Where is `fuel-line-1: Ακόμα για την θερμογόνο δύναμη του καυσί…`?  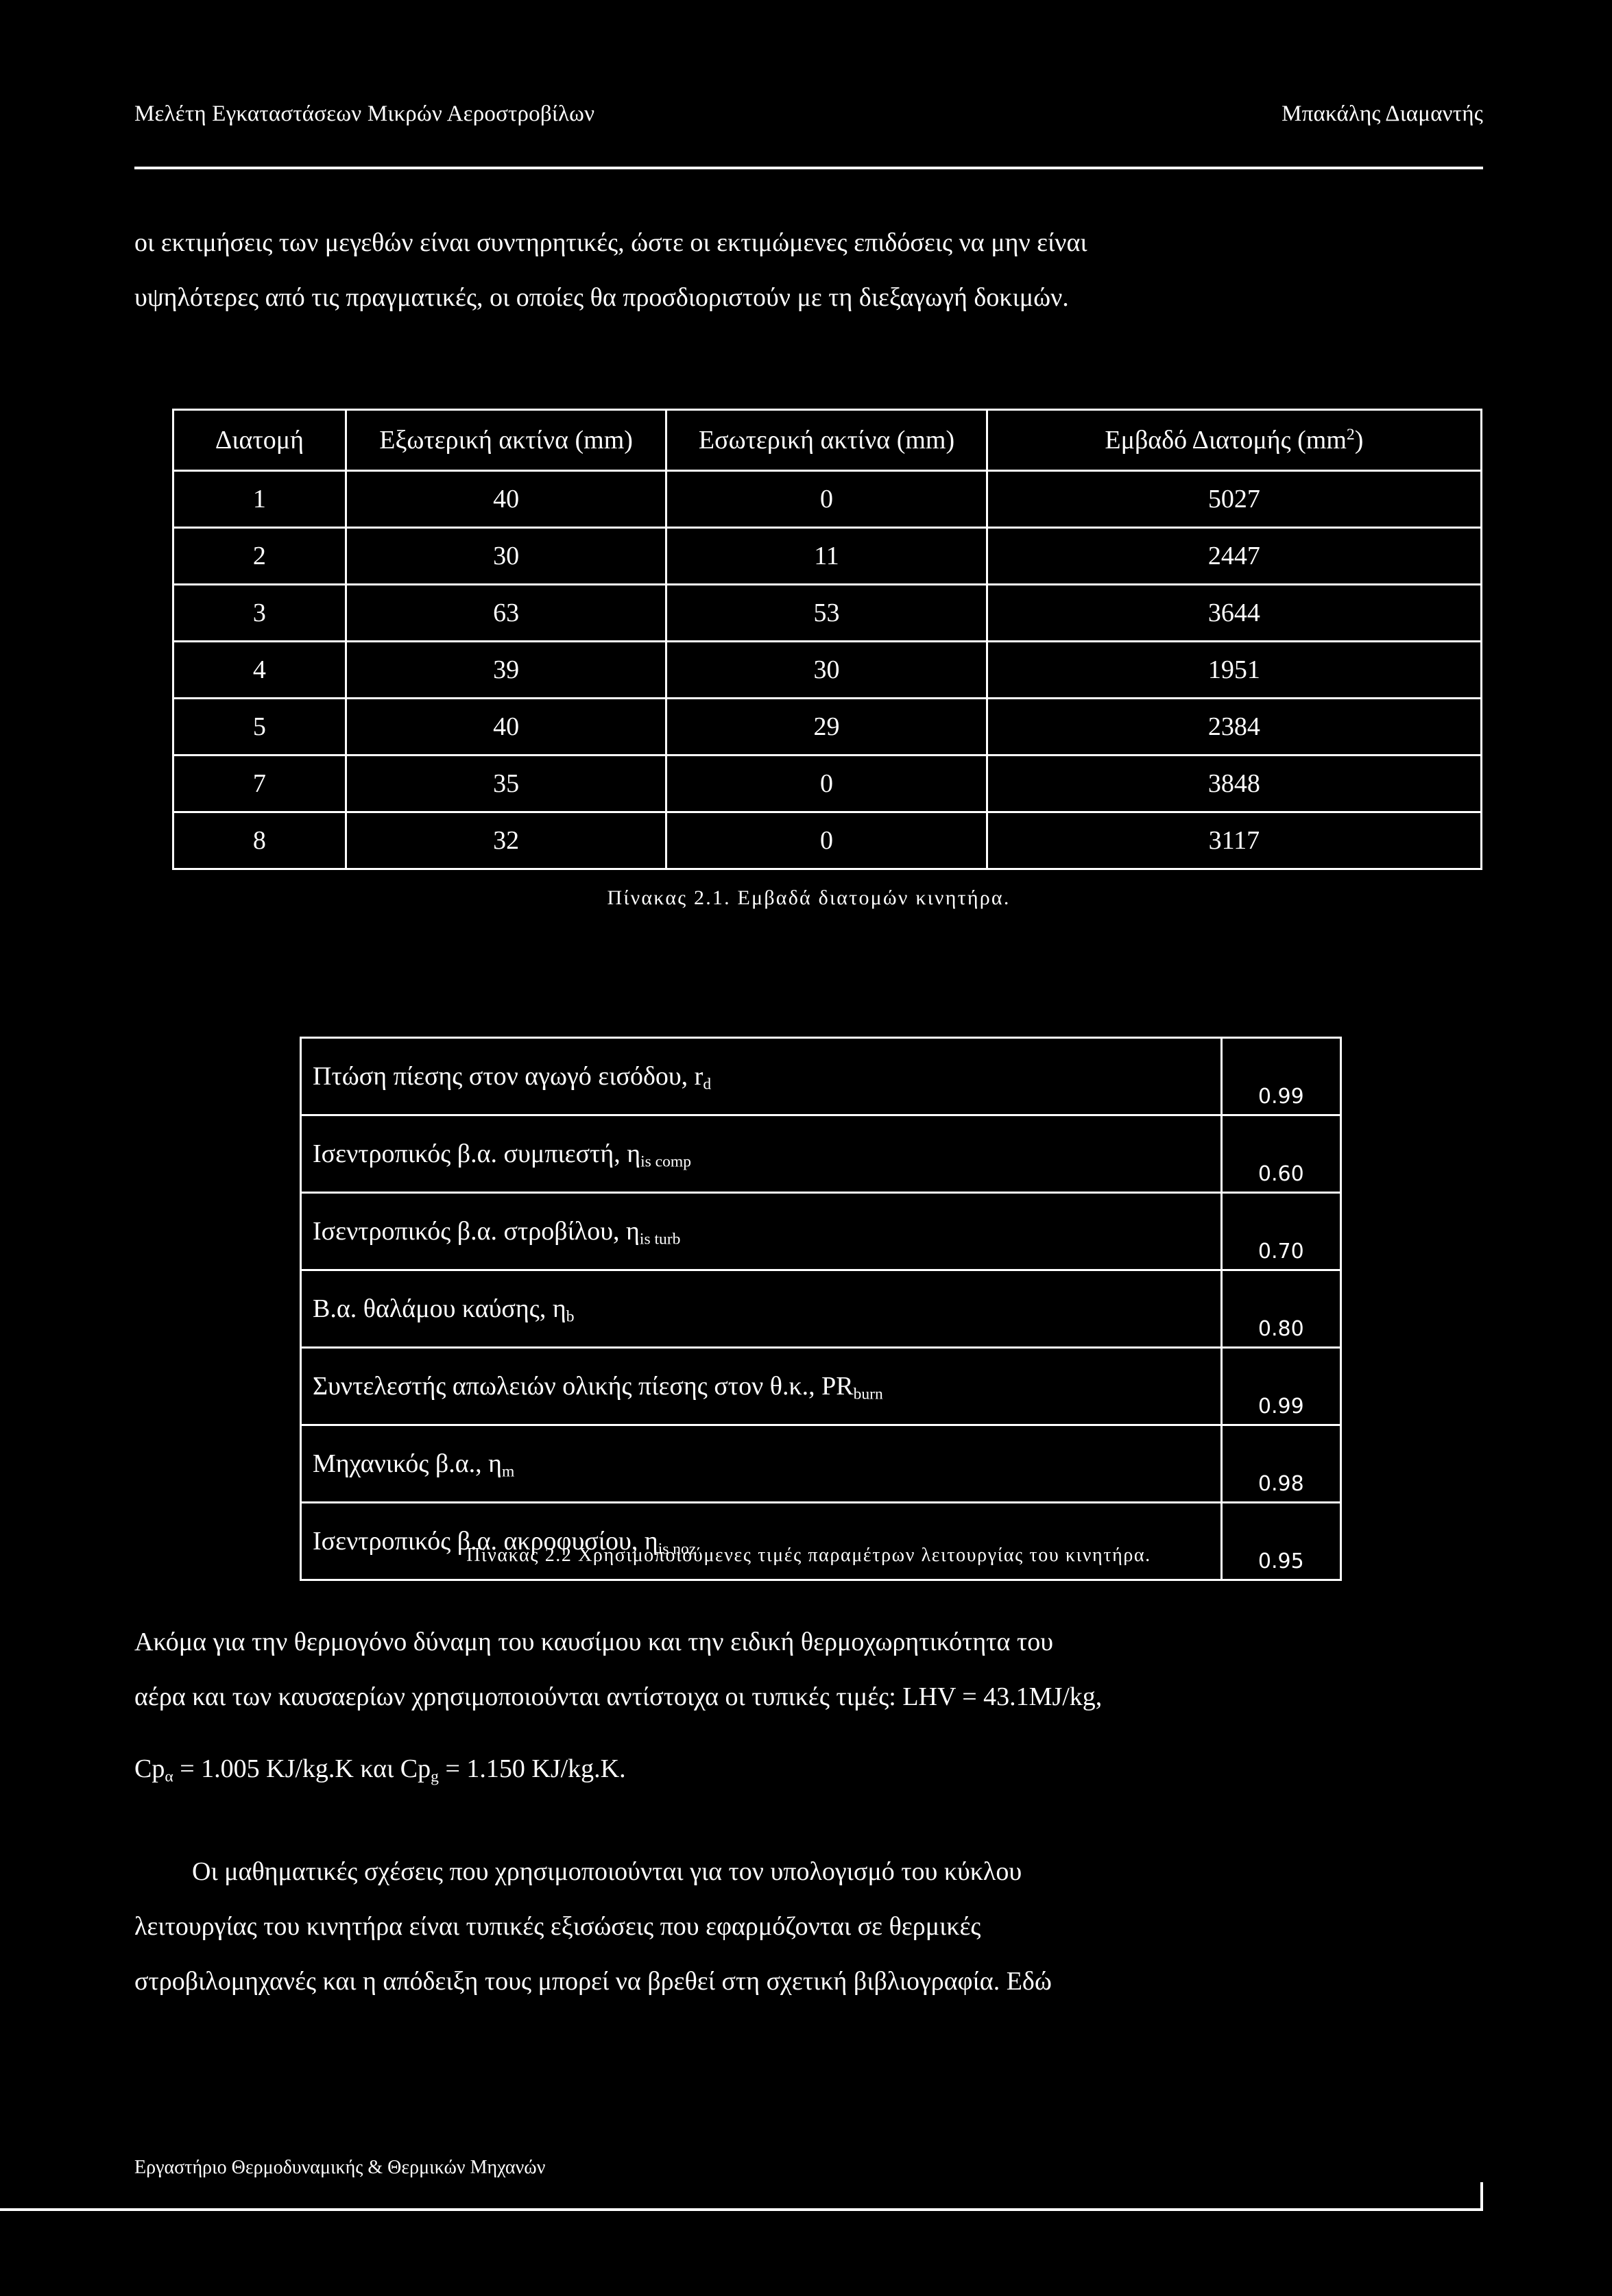
fuel-line-1: Ακόμα για την θερμογόνο δύναμη του καυσί… is located at coordinates (594, 1642).